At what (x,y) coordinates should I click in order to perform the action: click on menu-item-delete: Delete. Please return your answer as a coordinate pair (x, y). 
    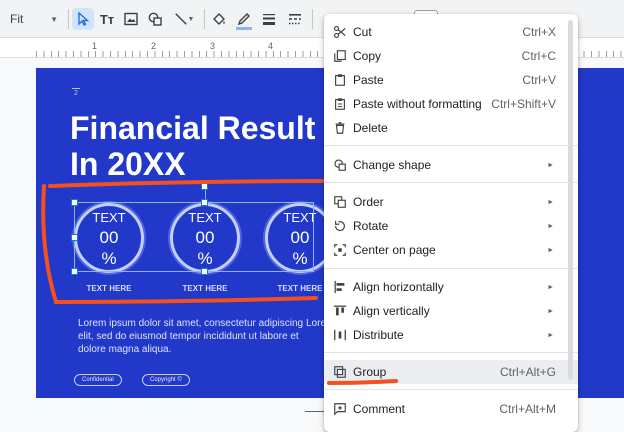
    Looking at the image, I should click on (451, 128).